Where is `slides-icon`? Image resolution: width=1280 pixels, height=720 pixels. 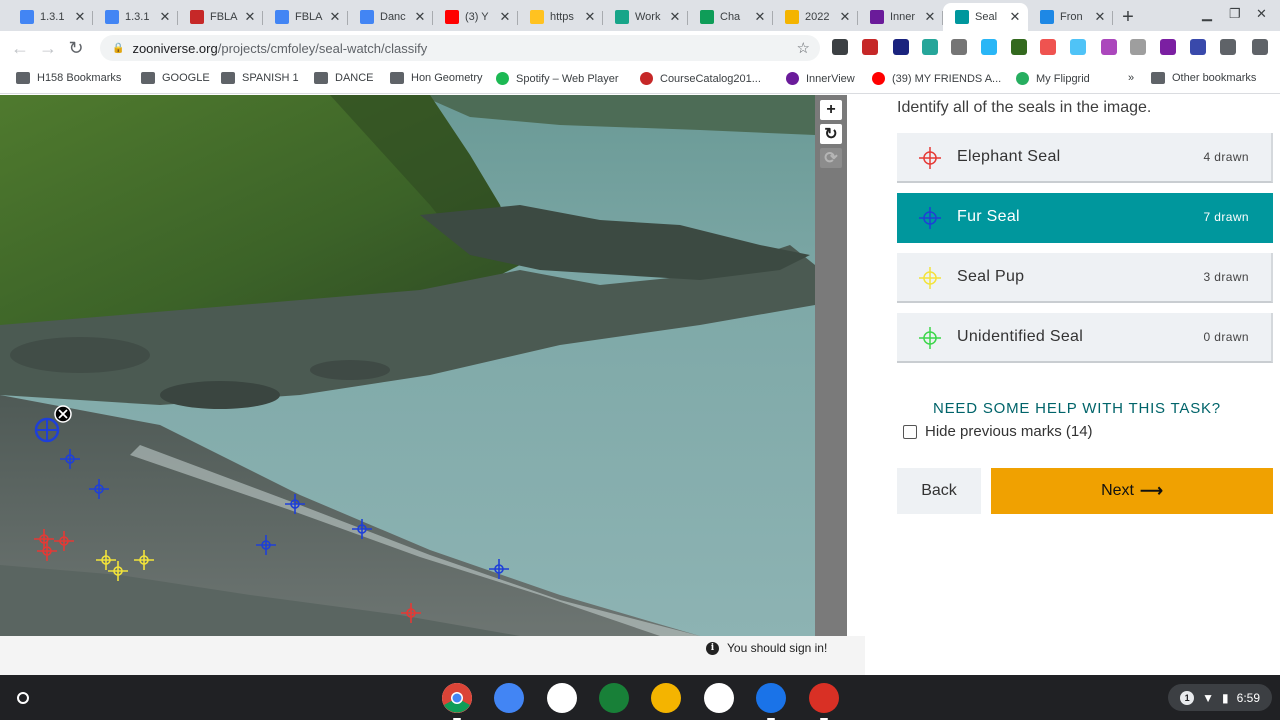
slides-icon is located at coordinates (666, 698).